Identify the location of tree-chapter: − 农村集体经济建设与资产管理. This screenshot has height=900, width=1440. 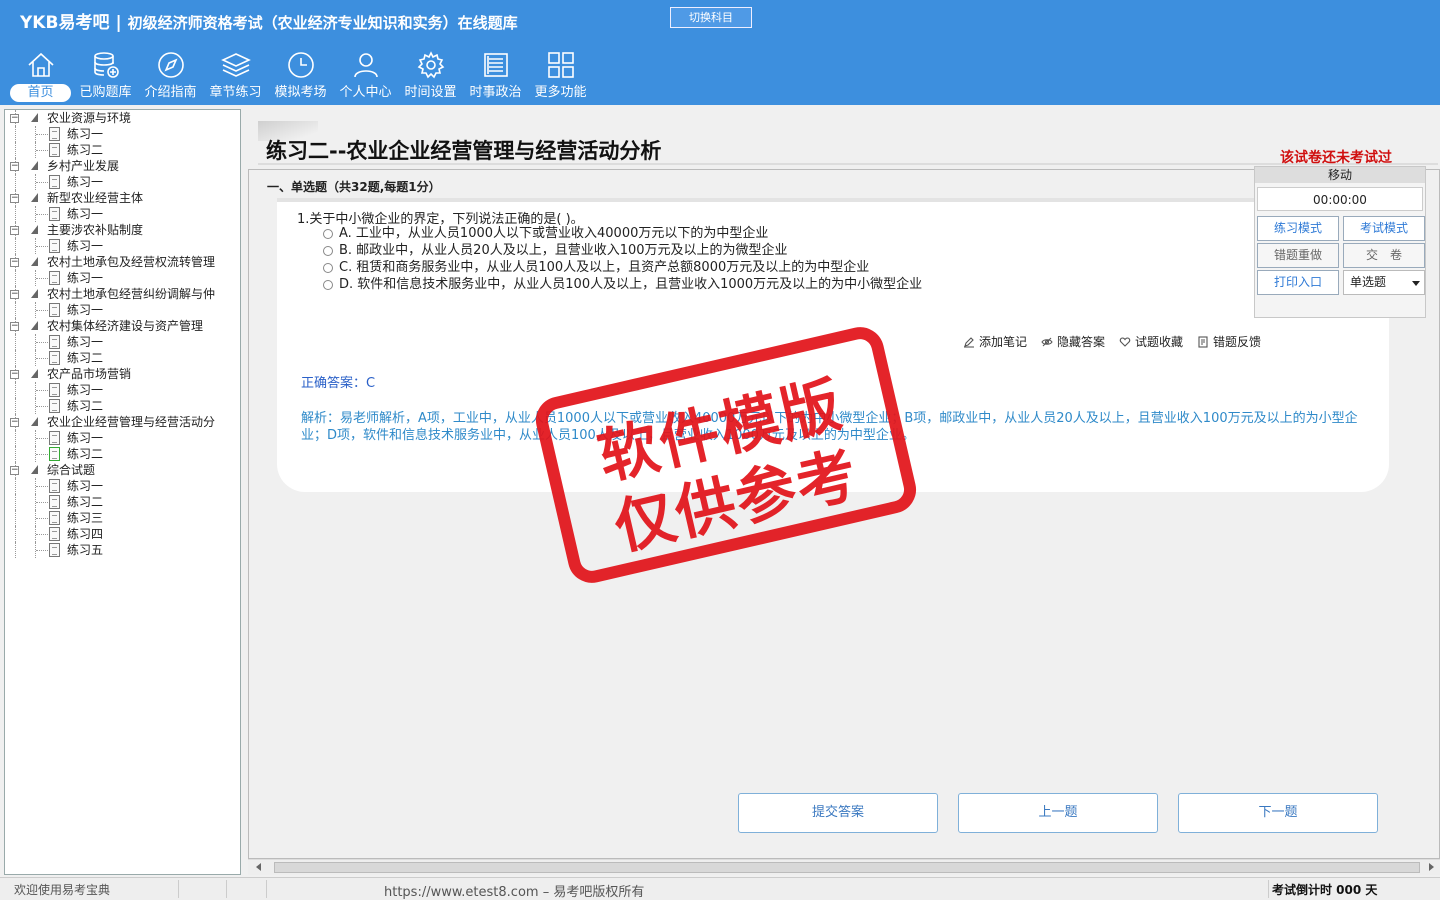
(122, 326).